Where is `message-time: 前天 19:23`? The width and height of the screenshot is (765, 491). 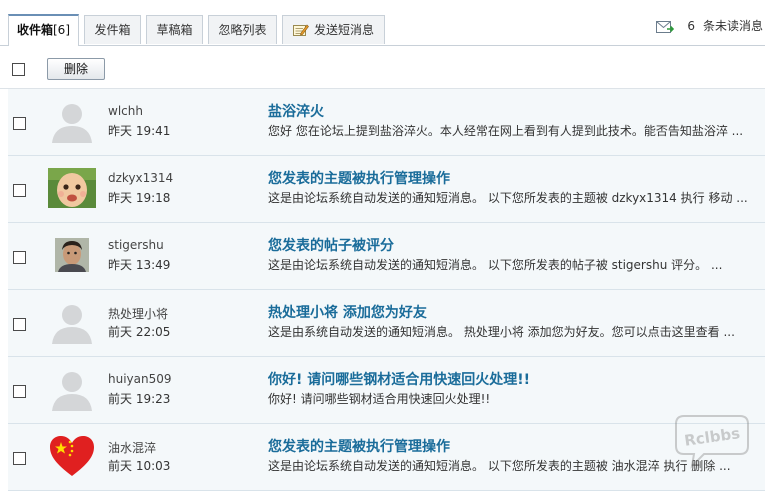
message-time: 前天 19:23 is located at coordinates (139, 399).